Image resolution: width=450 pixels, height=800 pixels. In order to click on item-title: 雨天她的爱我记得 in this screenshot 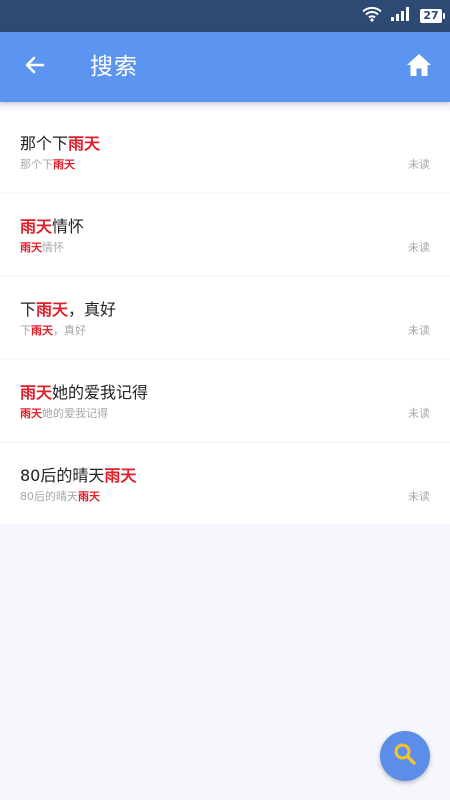, I will do `click(84, 392)`.